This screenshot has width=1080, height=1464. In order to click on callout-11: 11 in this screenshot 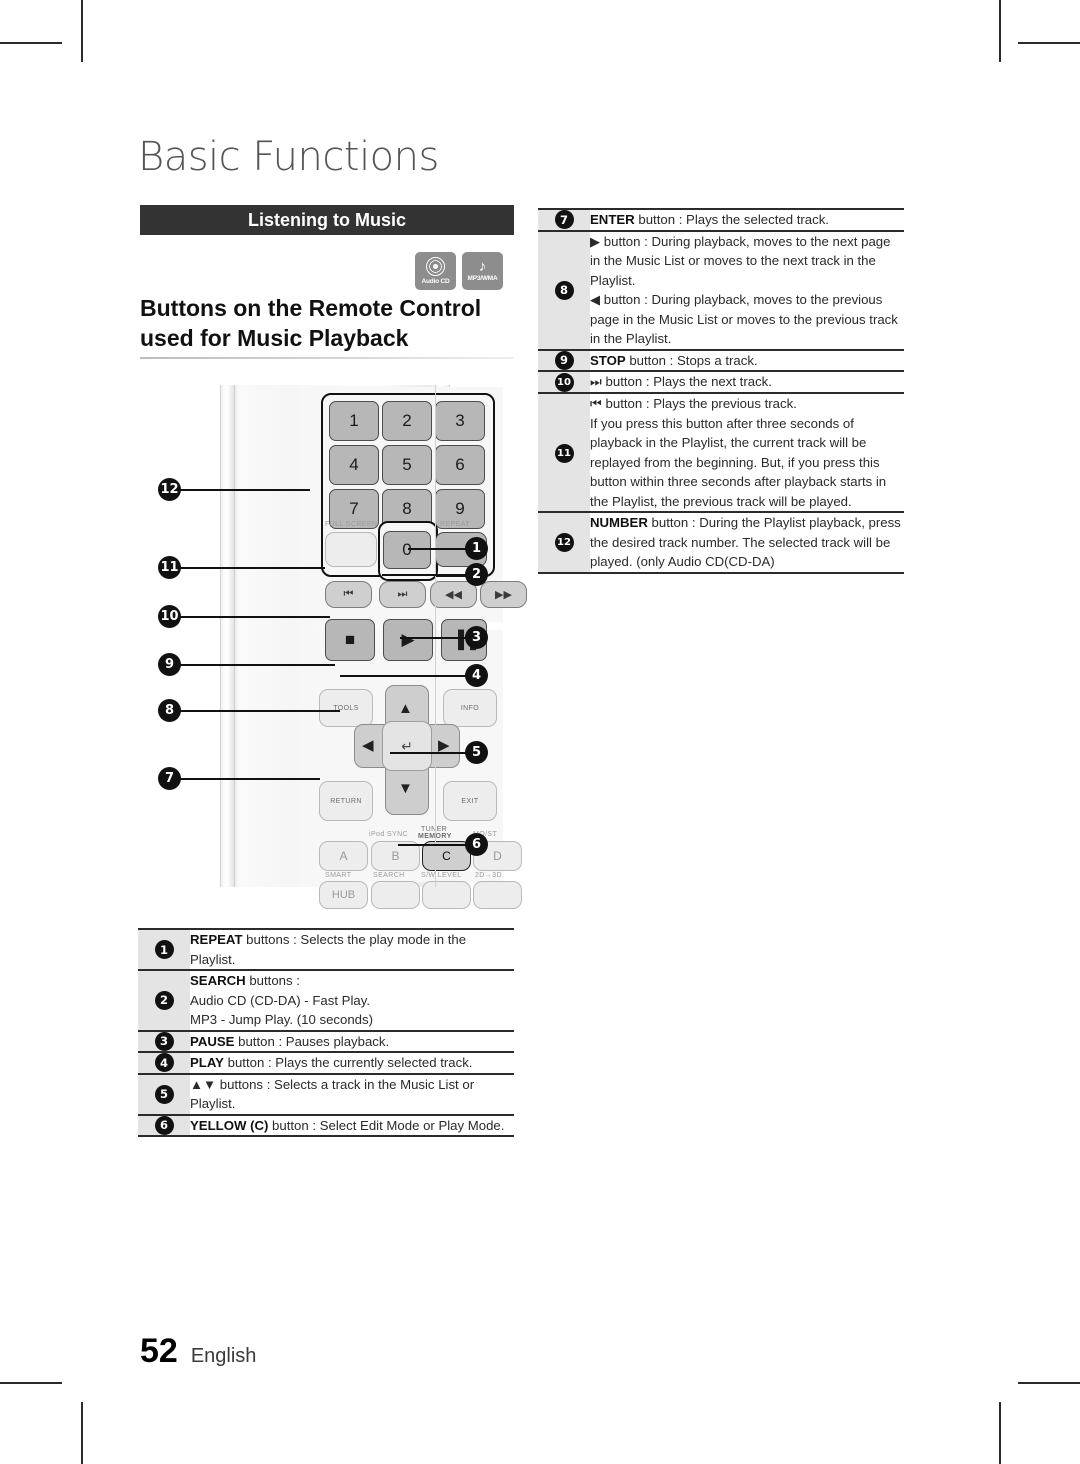, I will do `click(169, 567)`.